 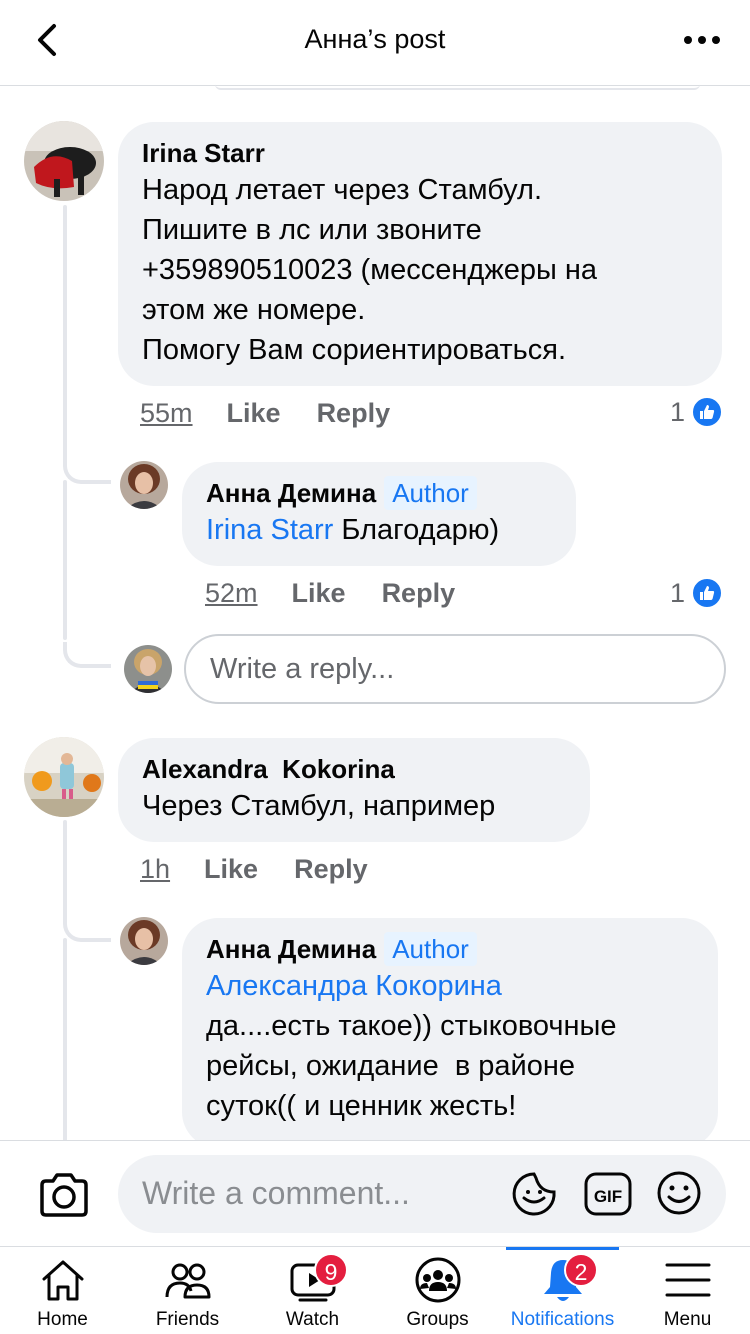 What do you see at coordinates (312, 1319) in the screenshot?
I see `tab-label: Watch` at bounding box center [312, 1319].